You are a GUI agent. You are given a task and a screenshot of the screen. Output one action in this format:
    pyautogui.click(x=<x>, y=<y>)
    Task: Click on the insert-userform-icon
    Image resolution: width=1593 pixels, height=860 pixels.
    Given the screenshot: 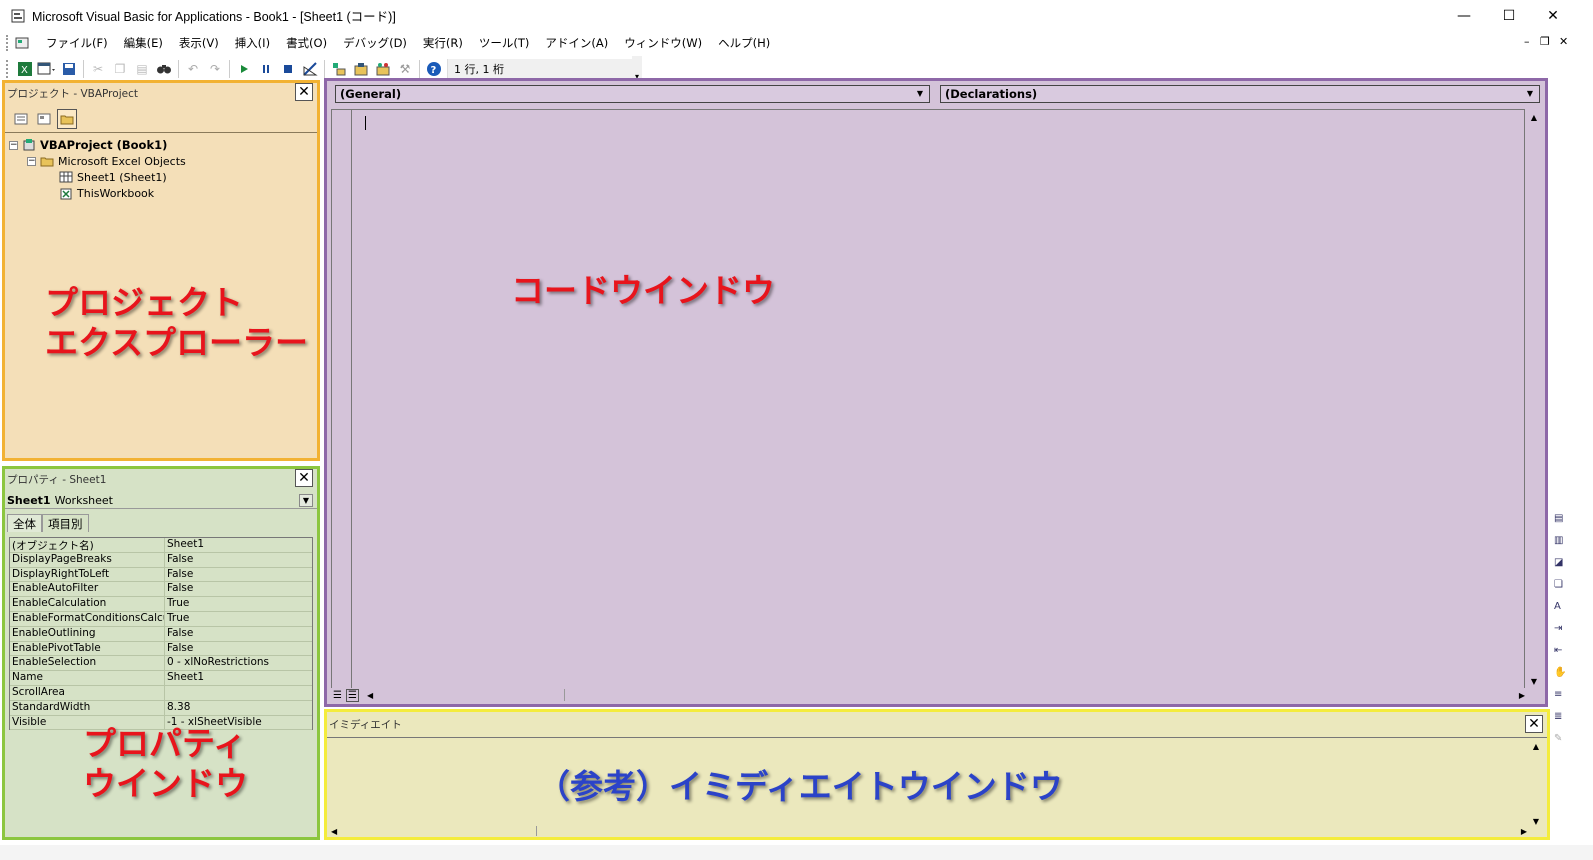 What is the action you would take?
    pyautogui.click(x=47, y=69)
    